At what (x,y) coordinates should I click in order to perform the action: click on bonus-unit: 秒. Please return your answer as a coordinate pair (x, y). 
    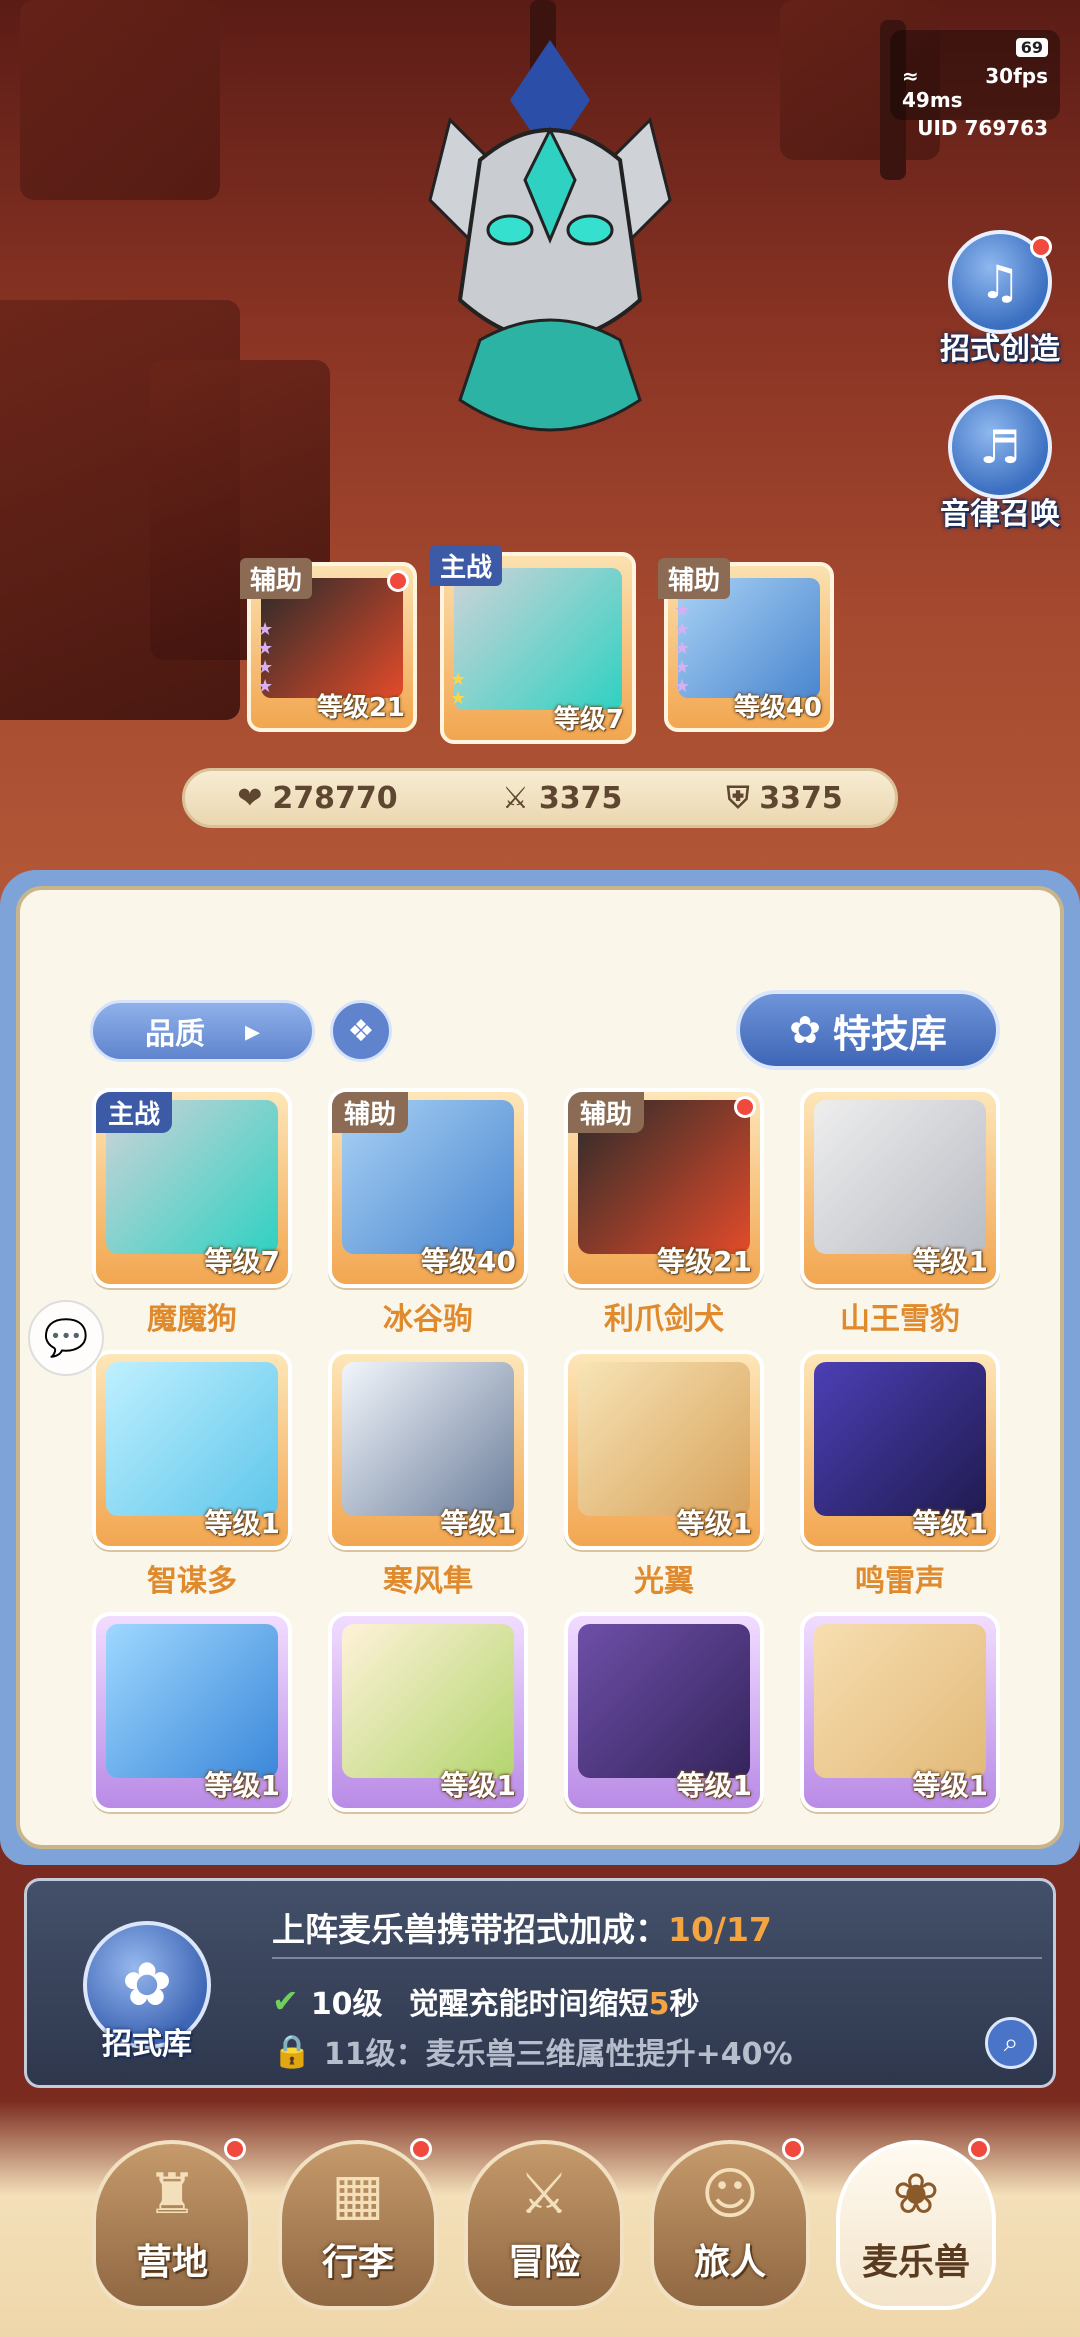
    Looking at the image, I should click on (684, 2004).